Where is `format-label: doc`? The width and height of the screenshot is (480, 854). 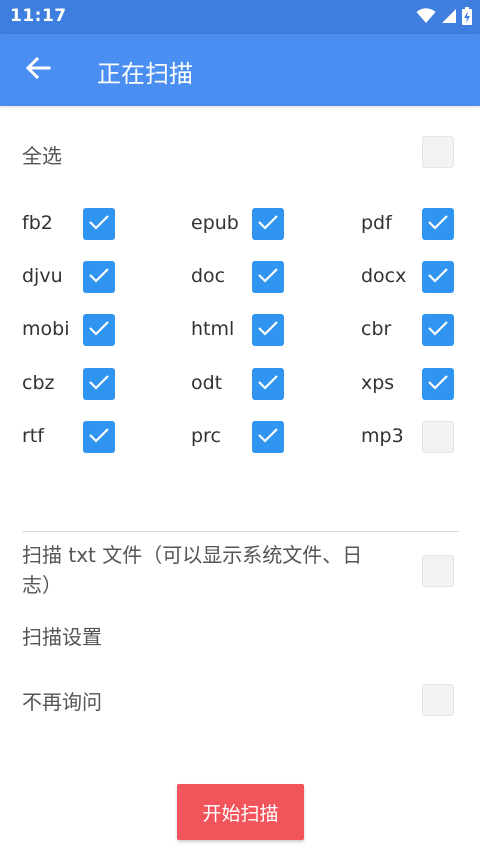
format-label: doc is located at coordinates (208, 276).